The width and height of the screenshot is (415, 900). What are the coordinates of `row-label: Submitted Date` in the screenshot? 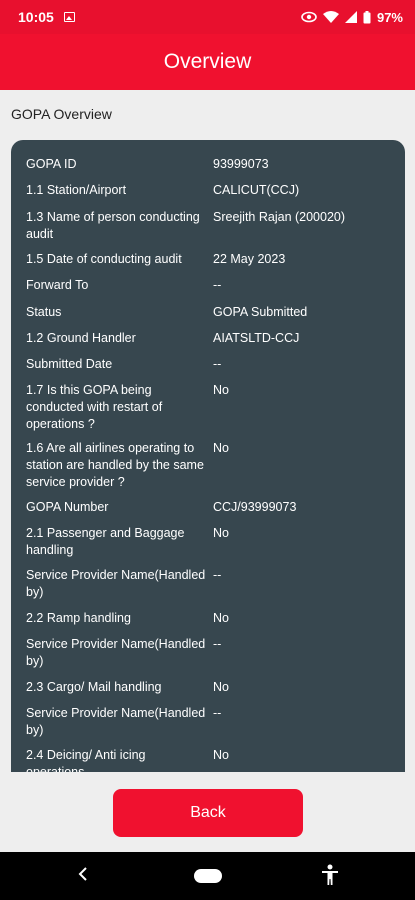 It's located at (69, 364).